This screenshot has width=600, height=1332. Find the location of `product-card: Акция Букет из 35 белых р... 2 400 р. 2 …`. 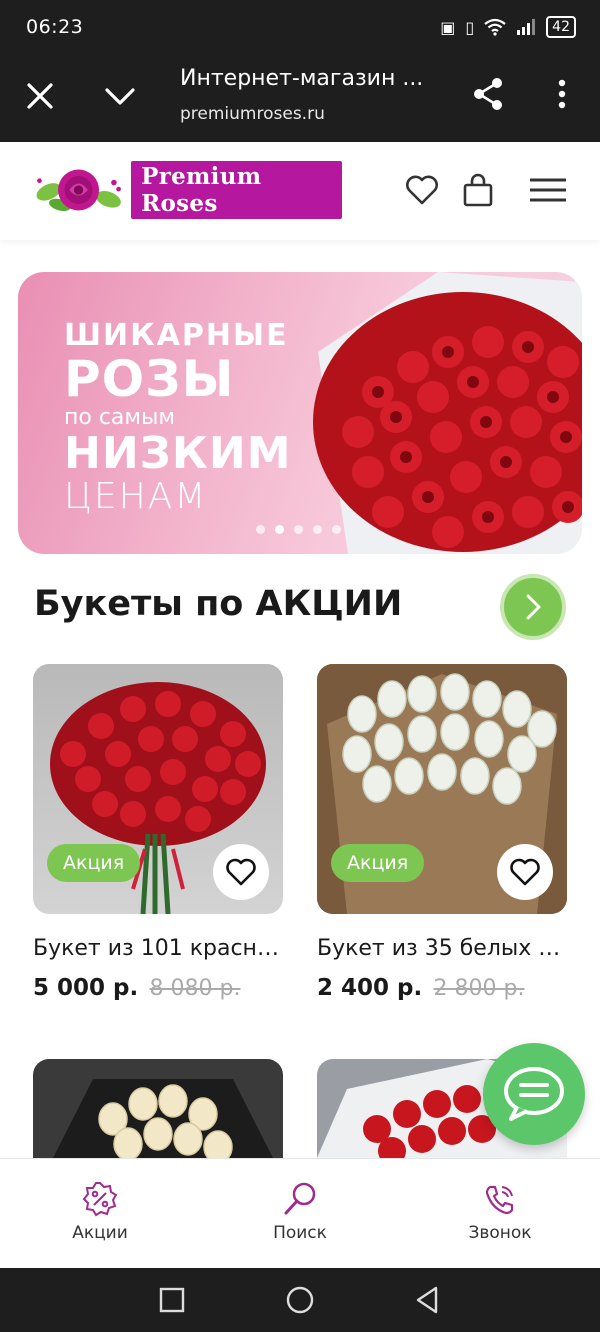

product-card: Акция Букет из 35 белых р... 2 400 р. 2 … is located at coordinates (442, 832).